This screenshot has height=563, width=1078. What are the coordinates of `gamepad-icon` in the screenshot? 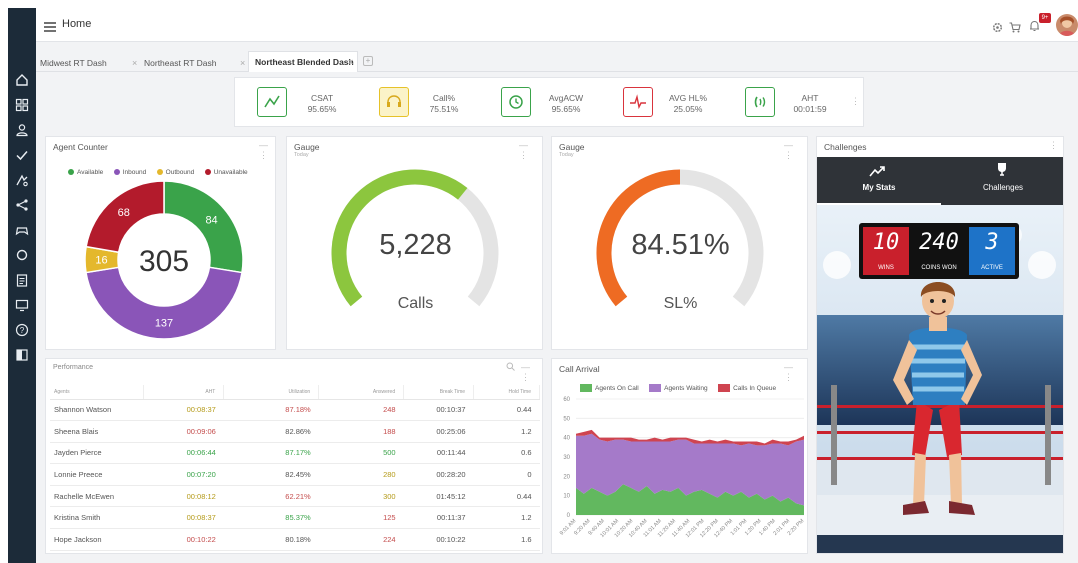 It's located at (22, 230).